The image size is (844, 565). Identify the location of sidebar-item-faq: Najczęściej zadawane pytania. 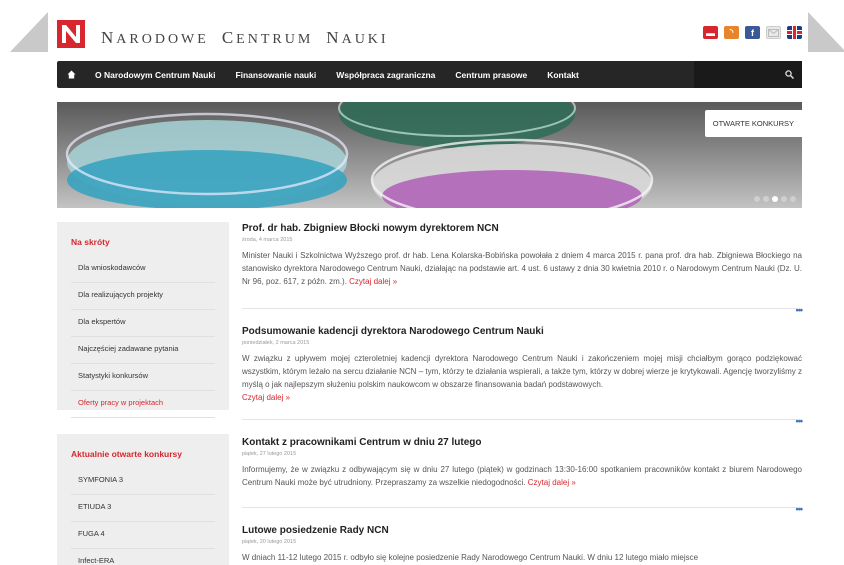
(143, 350).